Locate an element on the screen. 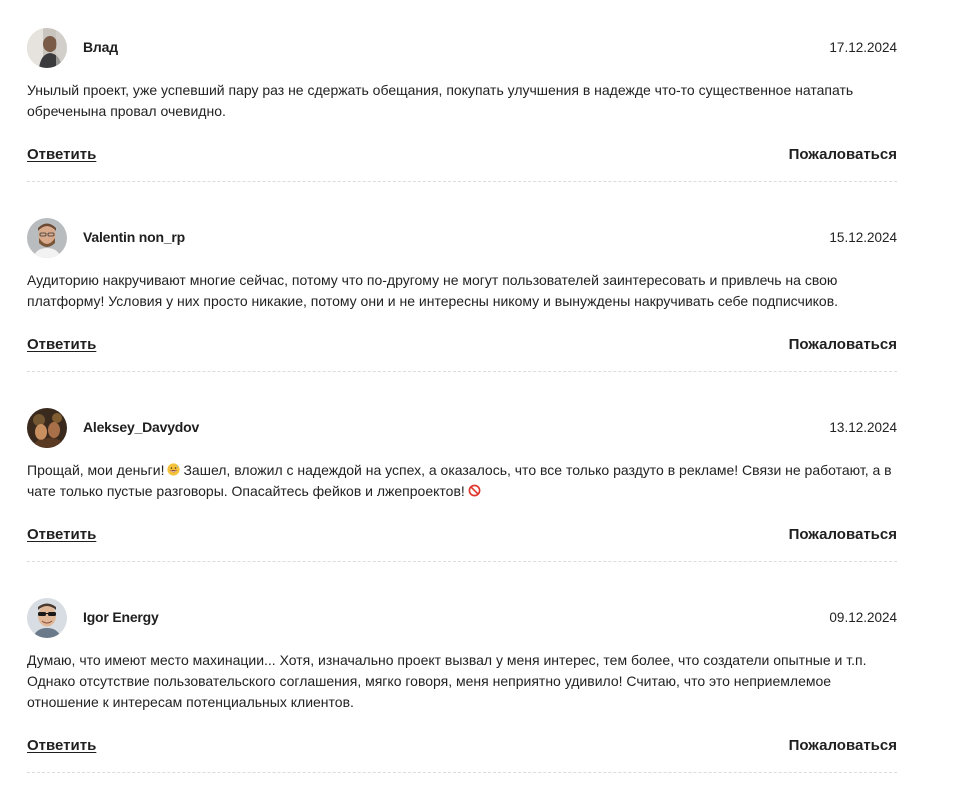 The image size is (964, 809). author-name: Aleksey_Davydov is located at coordinates (141, 427).